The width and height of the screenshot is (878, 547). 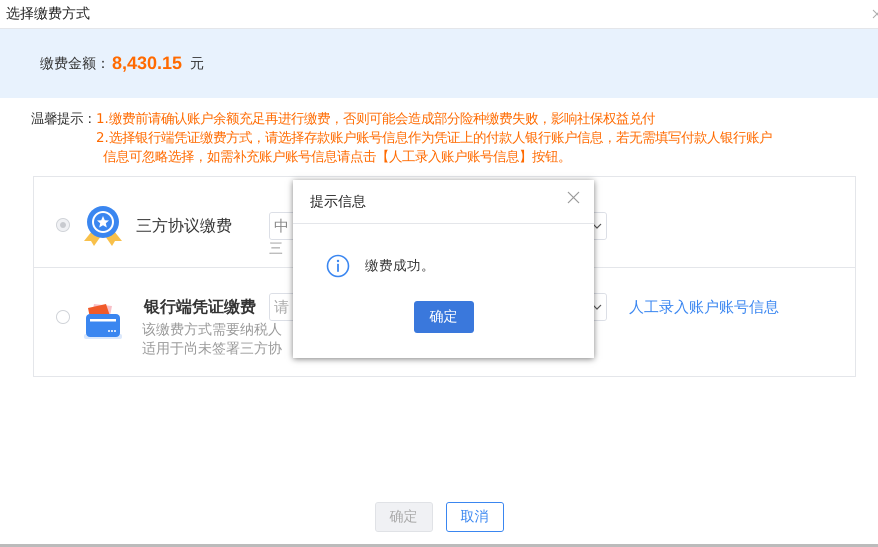 I want to click on window-title: 选择缴费方式, so click(x=48, y=14).